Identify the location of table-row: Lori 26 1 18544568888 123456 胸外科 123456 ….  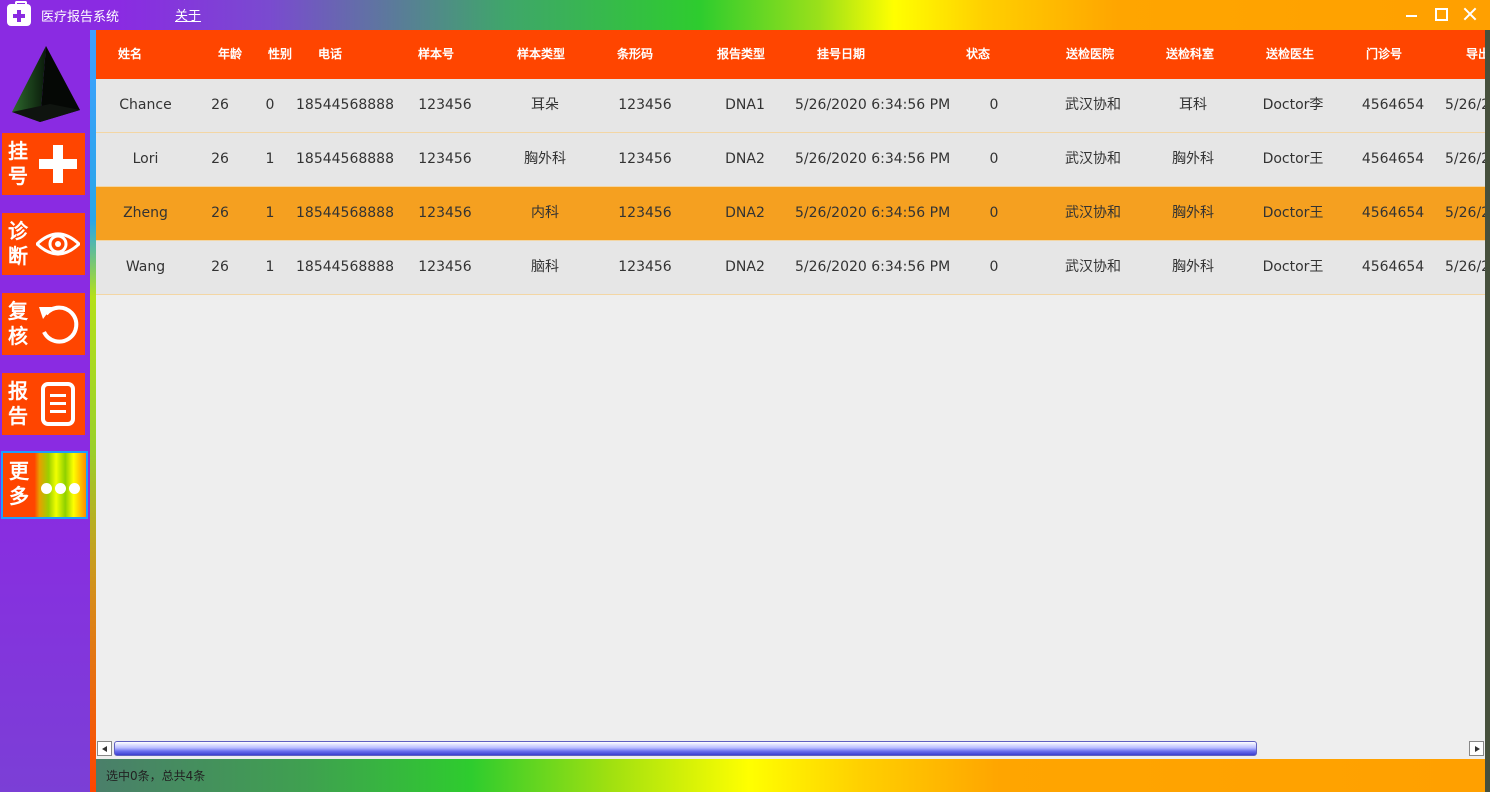
(790, 160).